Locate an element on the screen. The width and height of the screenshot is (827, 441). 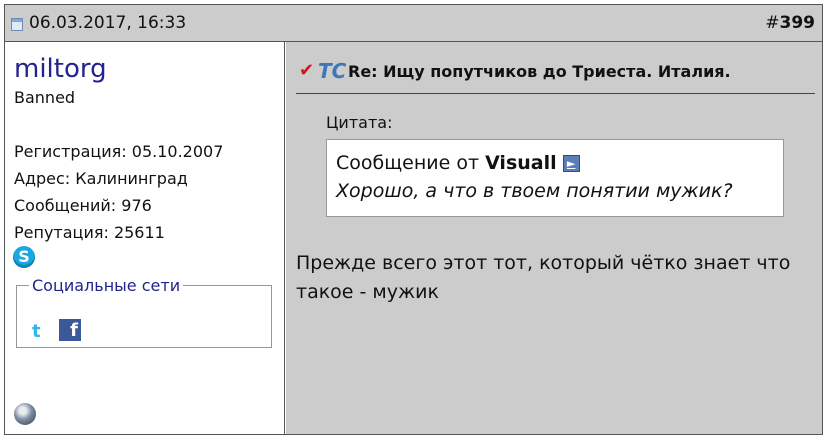
quote-from: Сообщение от Visuall ► is located at coordinates (458, 163).